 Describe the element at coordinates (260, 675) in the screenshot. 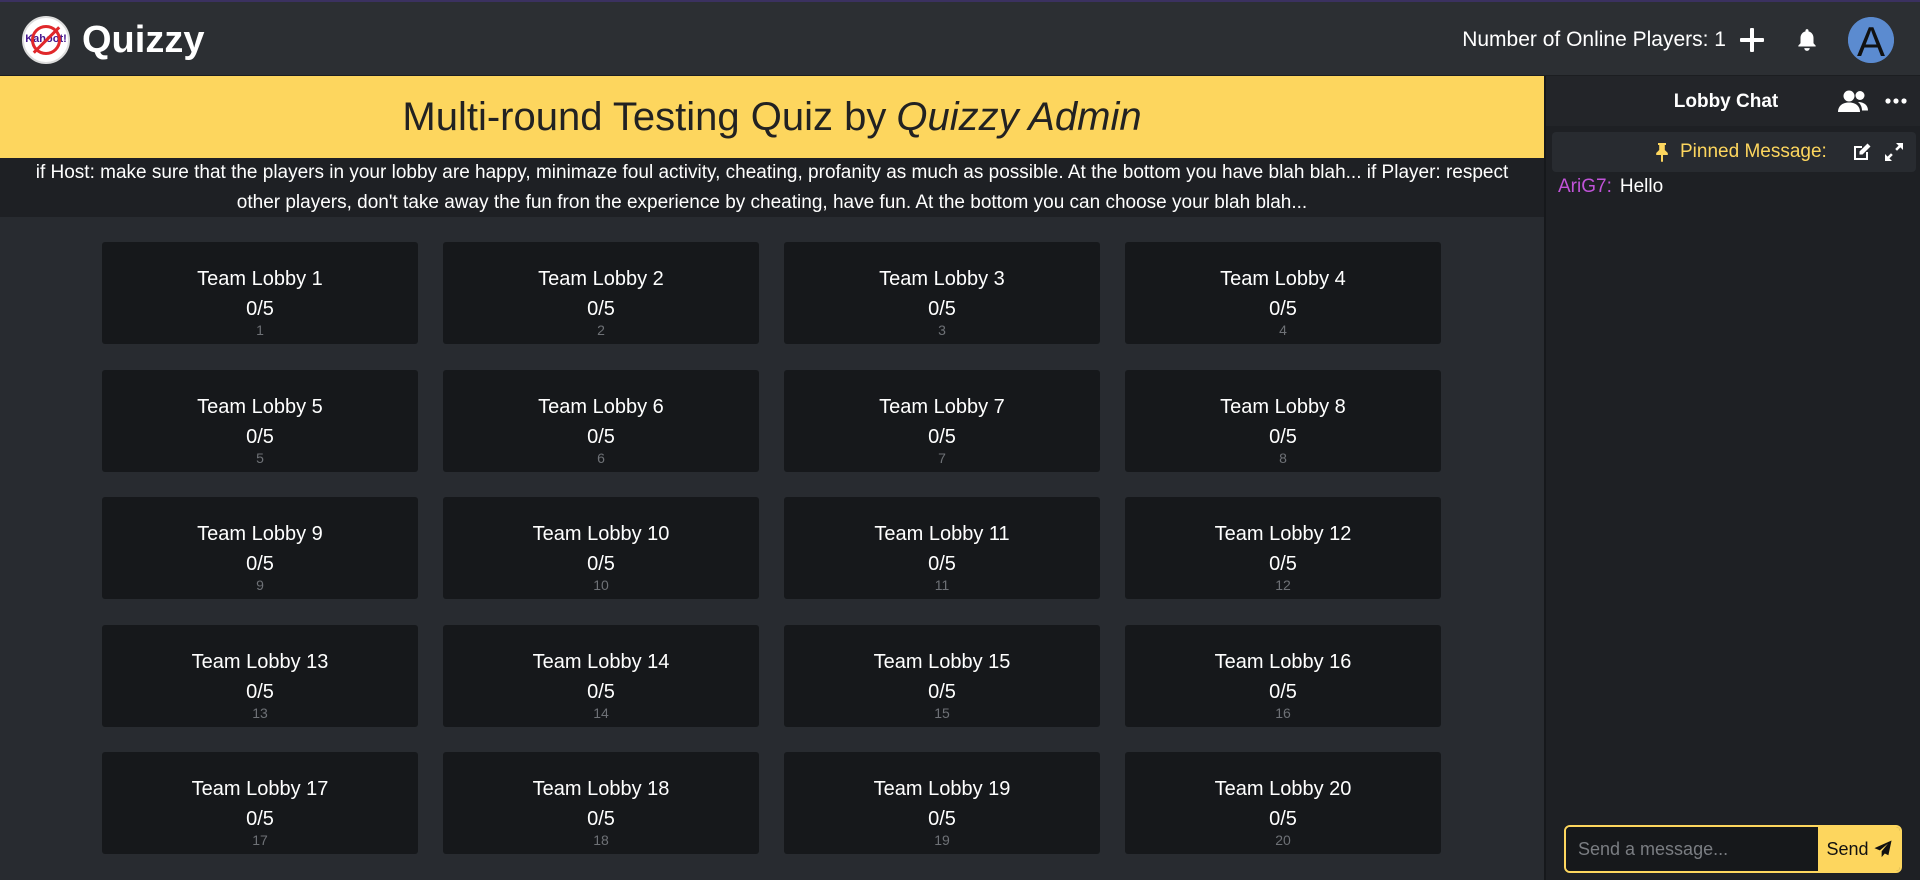

I see `team-lobby-card: Team Lobby 13 0/5 13` at that location.